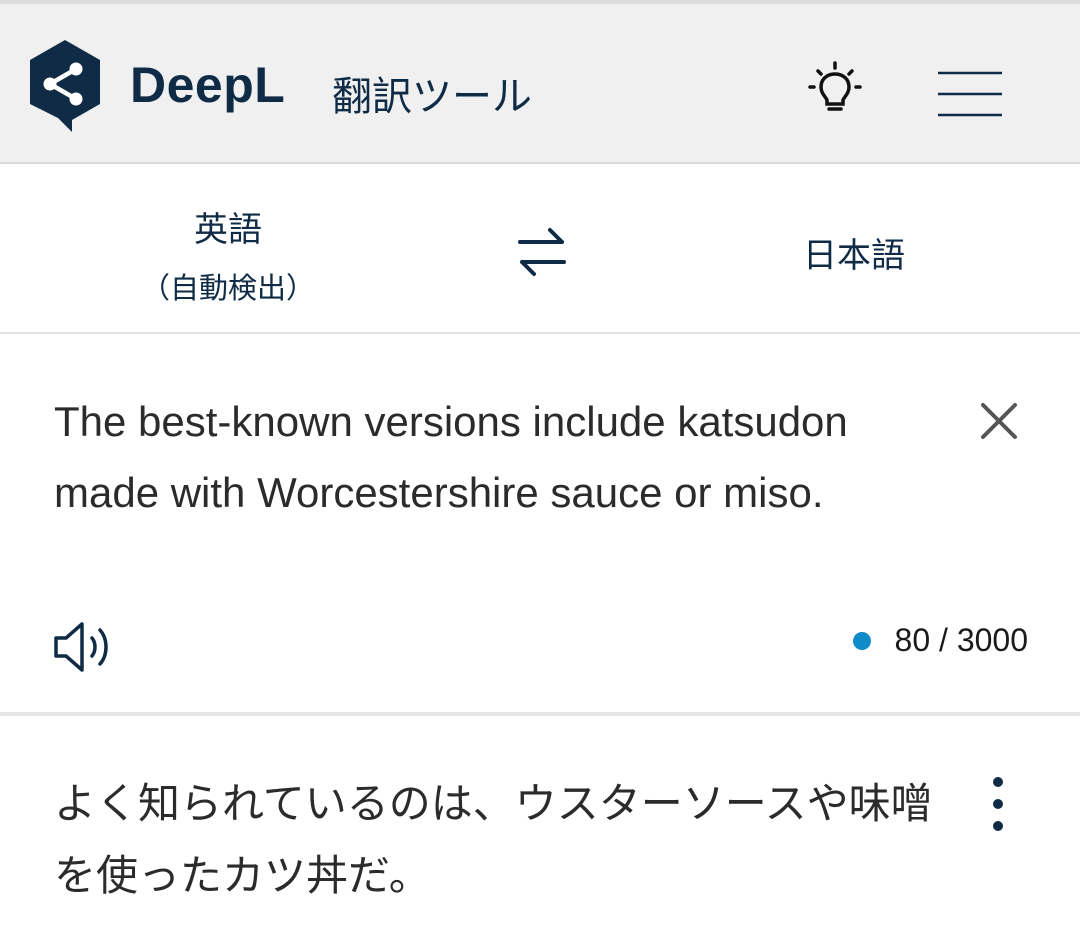 The image size is (1080, 948). Describe the element at coordinates (998, 804) in the screenshot. I see `more-vertical-icon` at that location.